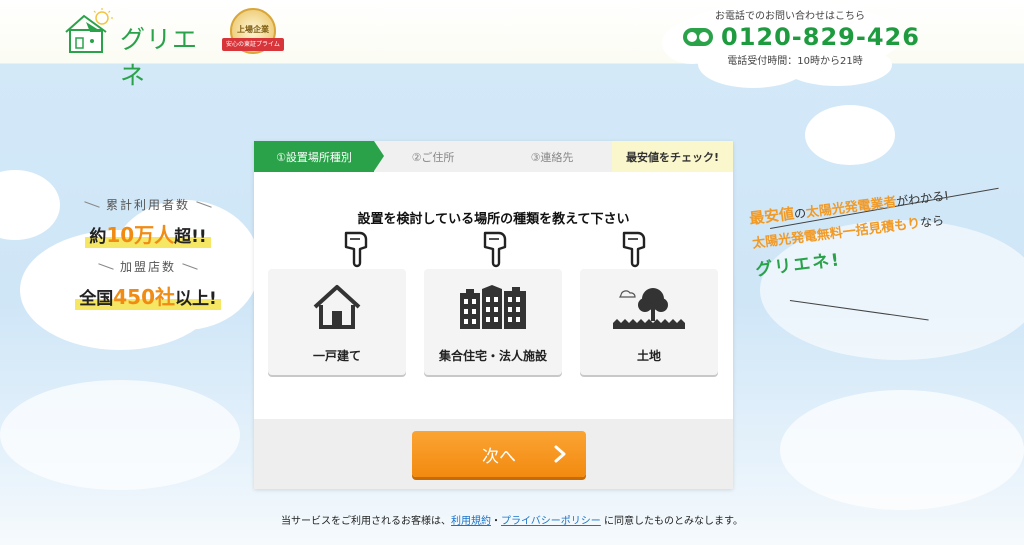 This screenshot has height=545, width=1024. What do you see at coordinates (471, 521) in the screenshot?
I see `terms-link: 利用規約` at bounding box center [471, 521].